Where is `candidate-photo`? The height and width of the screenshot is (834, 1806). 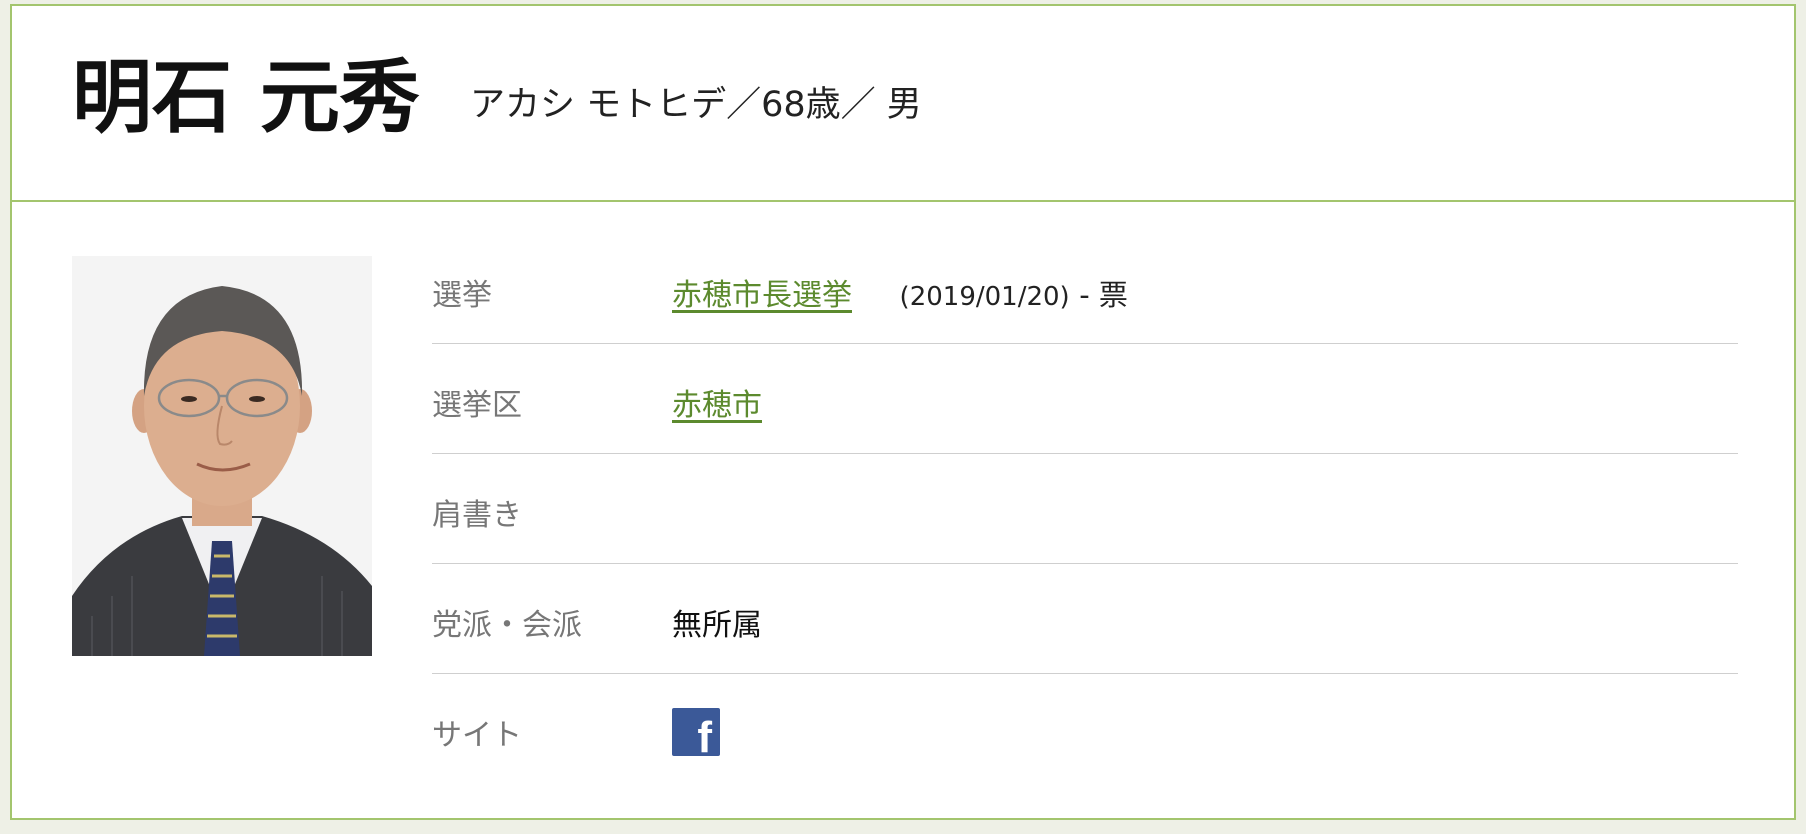 candidate-photo is located at coordinates (222, 456).